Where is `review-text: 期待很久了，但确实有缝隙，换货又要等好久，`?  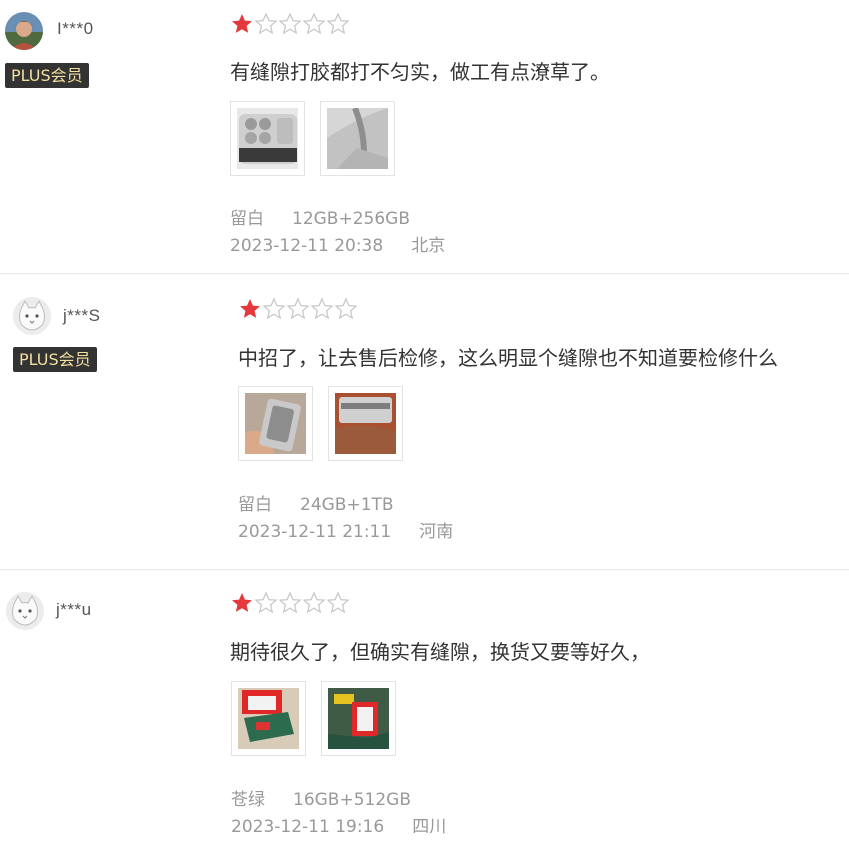 review-text: 期待很久了，但确实有缝隙，换货又要等好久， is located at coordinates (440, 652).